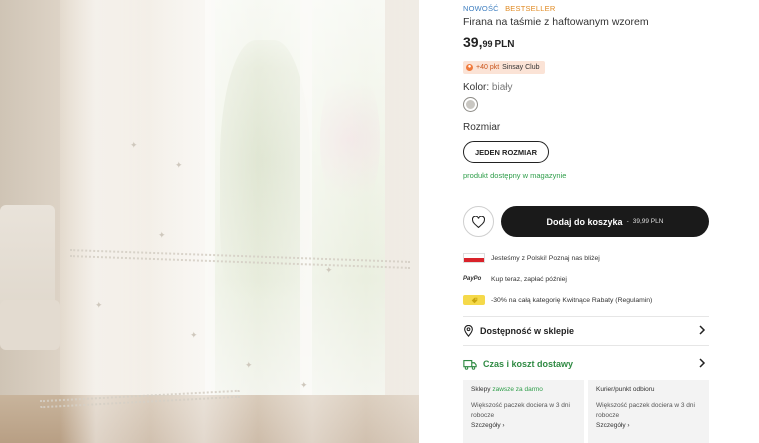 The height and width of the screenshot is (443, 759). I want to click on color-swatch, so click(470, 104).